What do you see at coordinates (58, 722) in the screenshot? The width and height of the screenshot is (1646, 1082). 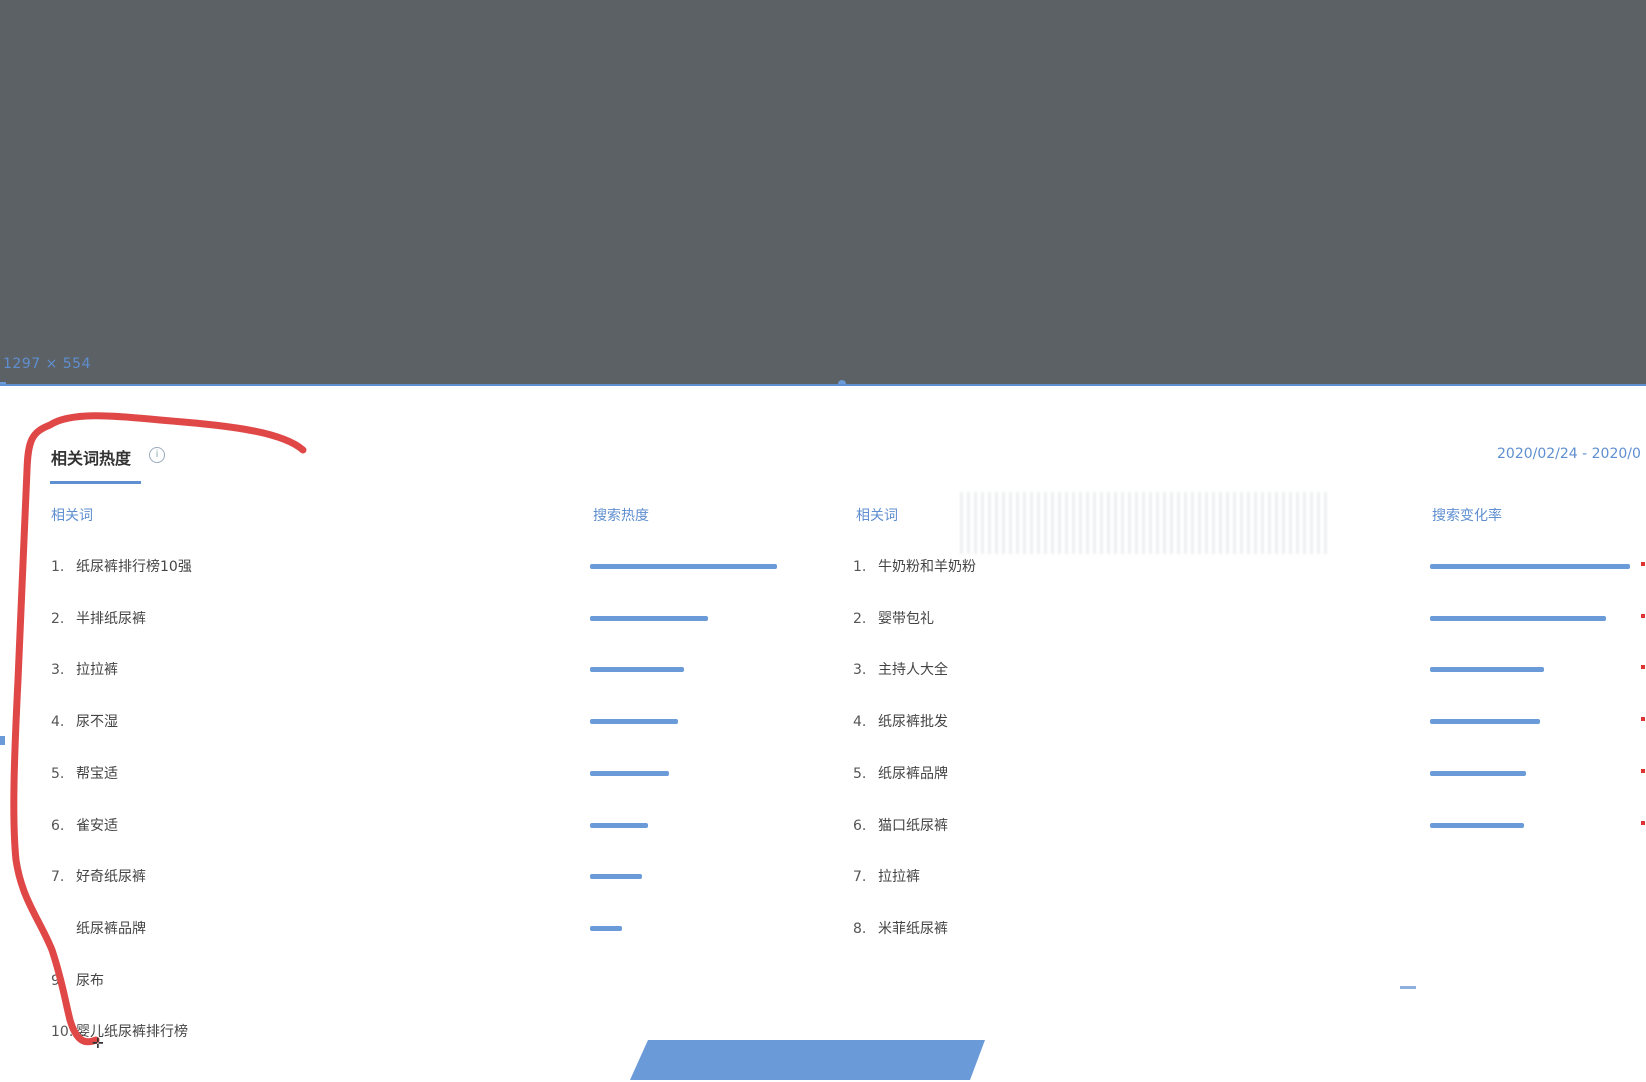 I see `left-row-number: 4.` at bounding box center [58, 722].